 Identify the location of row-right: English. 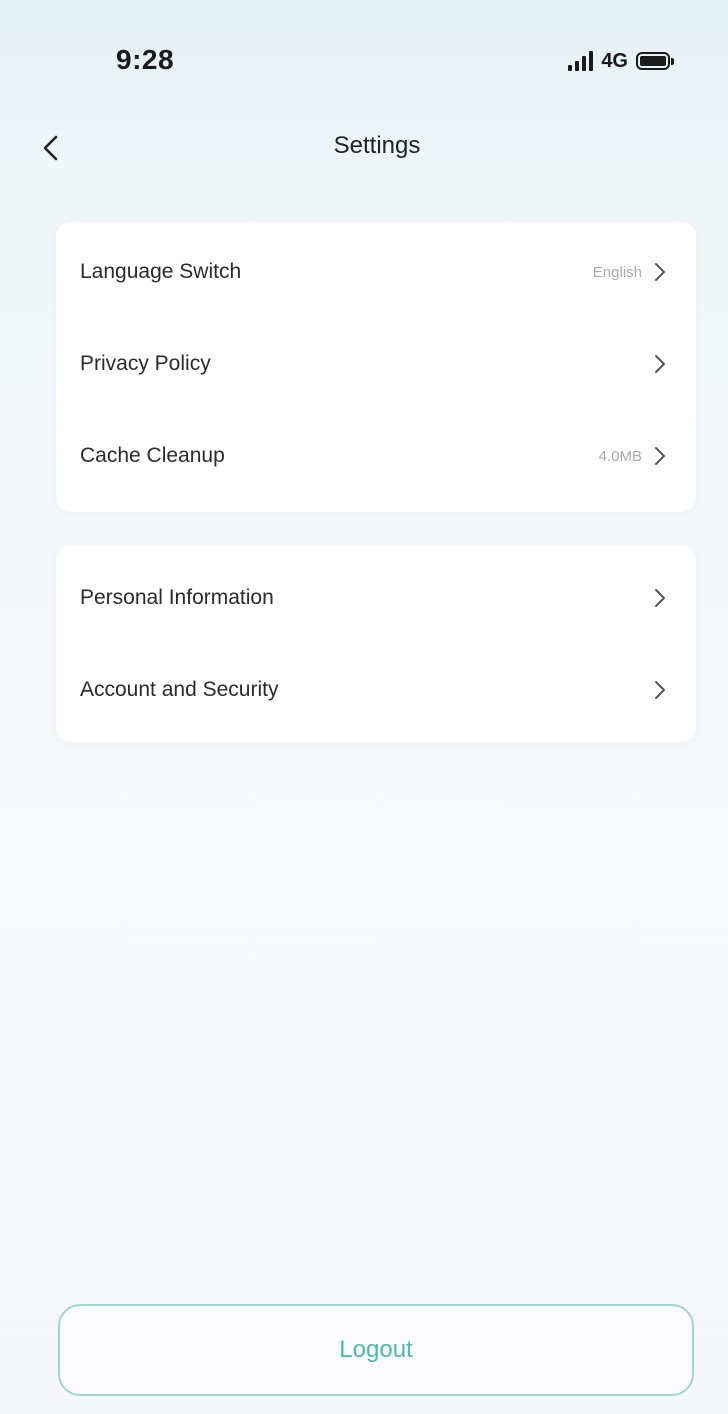
(629, 272).